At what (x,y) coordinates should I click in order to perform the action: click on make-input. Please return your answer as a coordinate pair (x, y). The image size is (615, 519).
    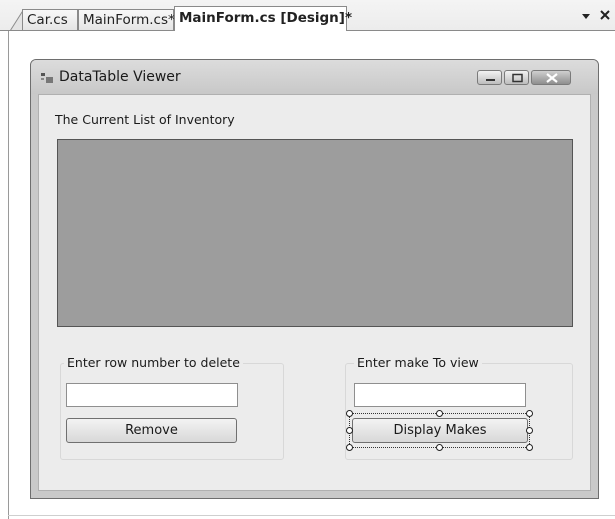
    Looking at the image, I should click on (440, 395).